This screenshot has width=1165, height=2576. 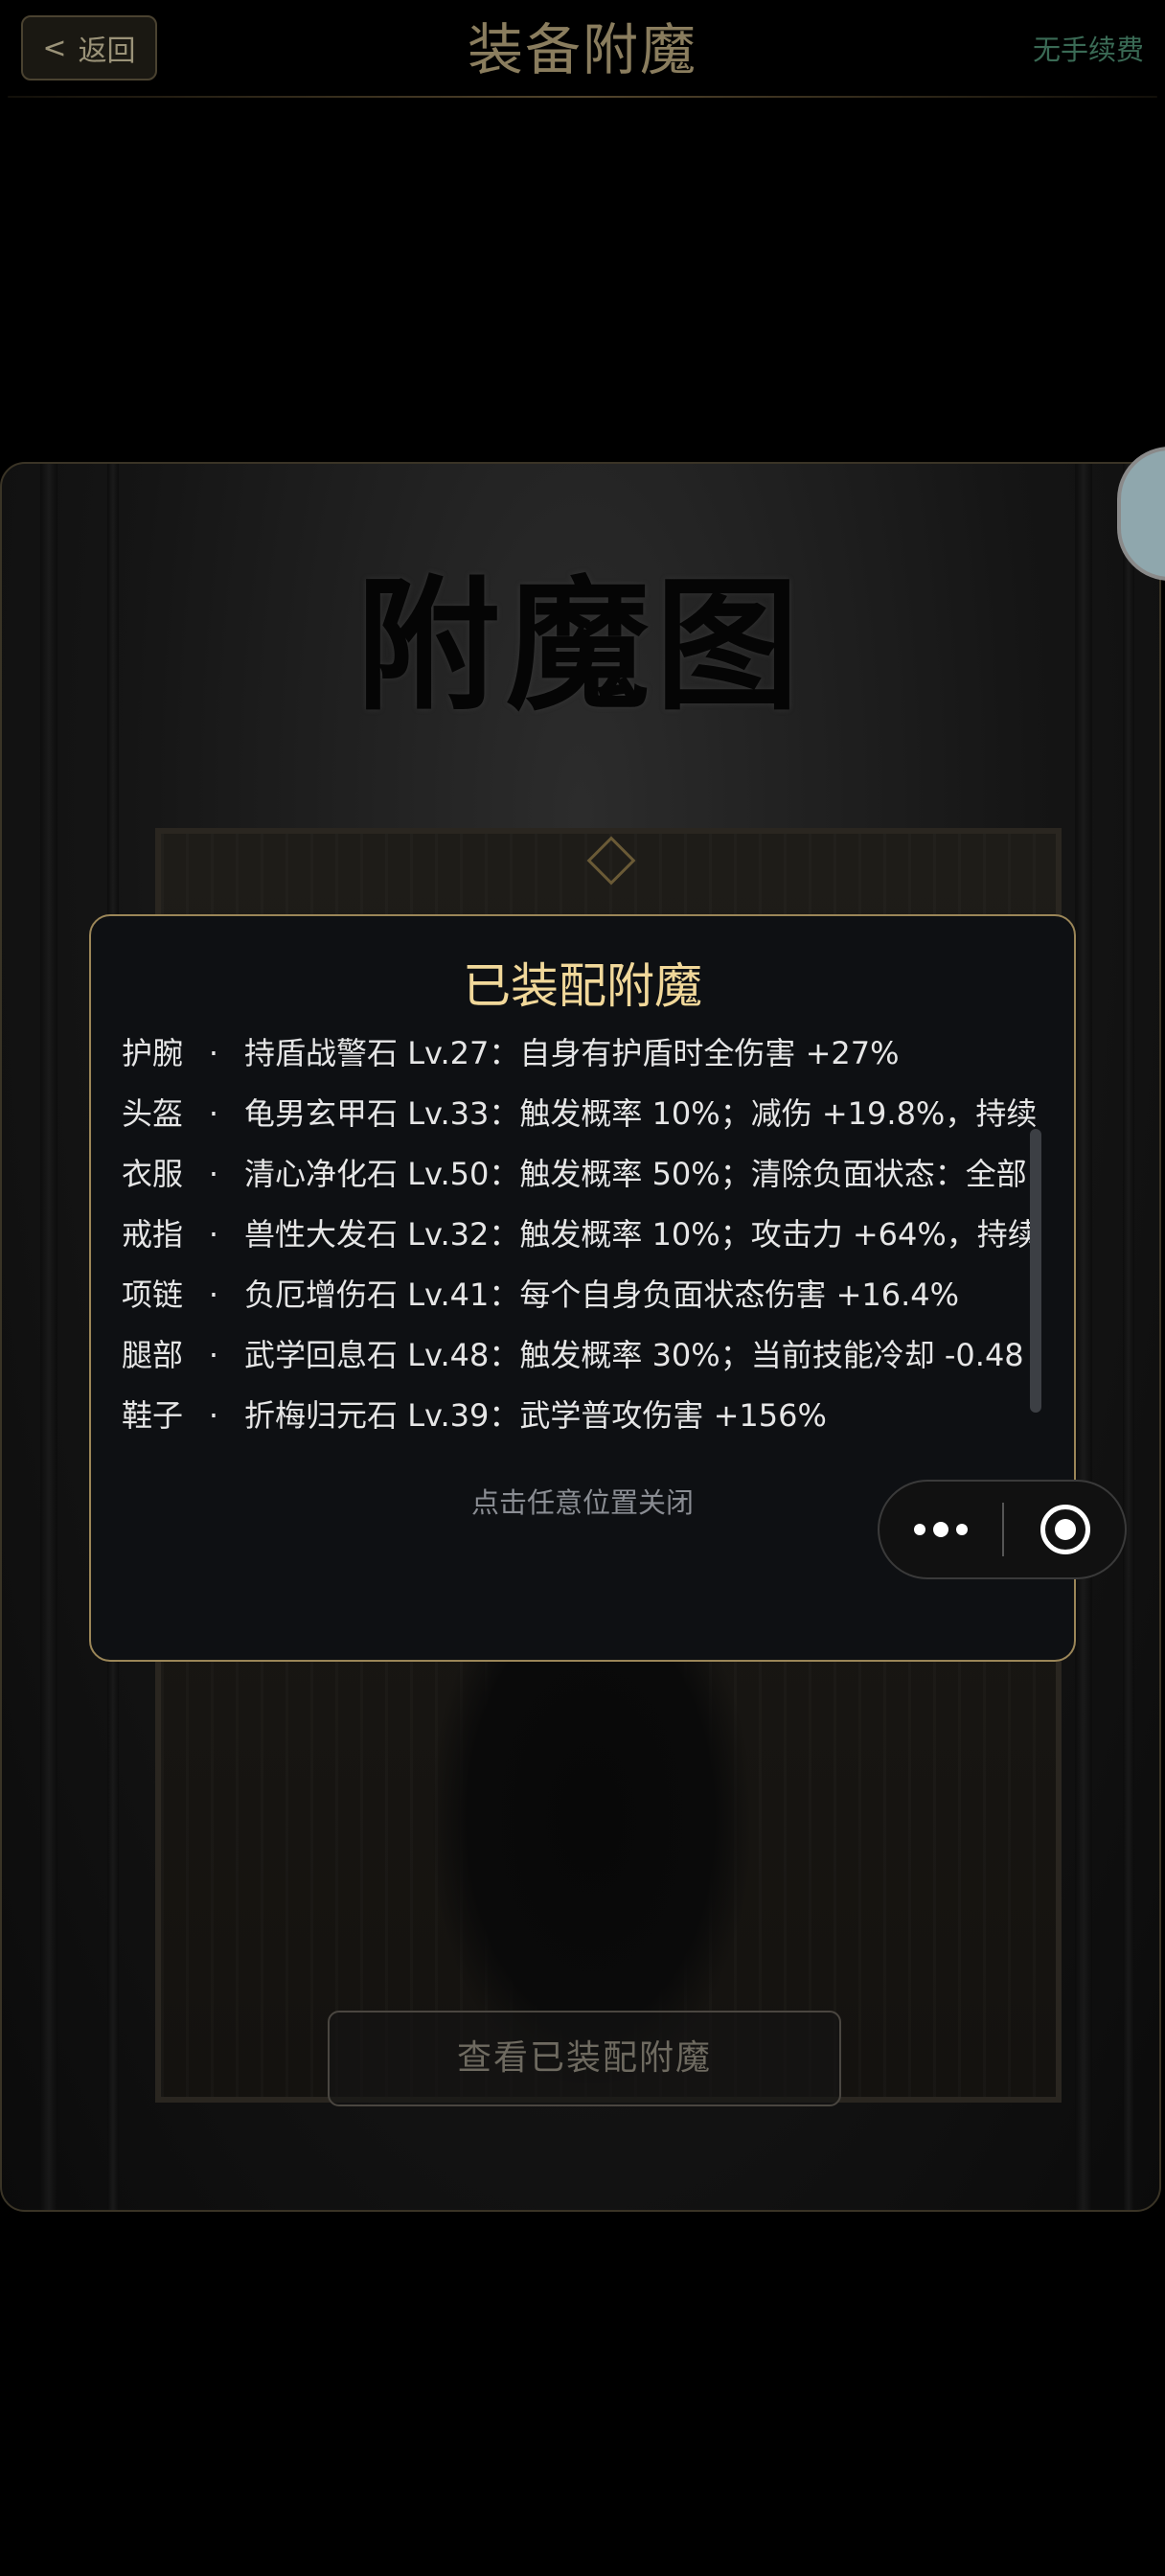 I want to click on enchant-row: 护腕 · 持盾战警石 Lv.27：自身有护盾时全伤害 +27%, so click(x=586, y=1054).